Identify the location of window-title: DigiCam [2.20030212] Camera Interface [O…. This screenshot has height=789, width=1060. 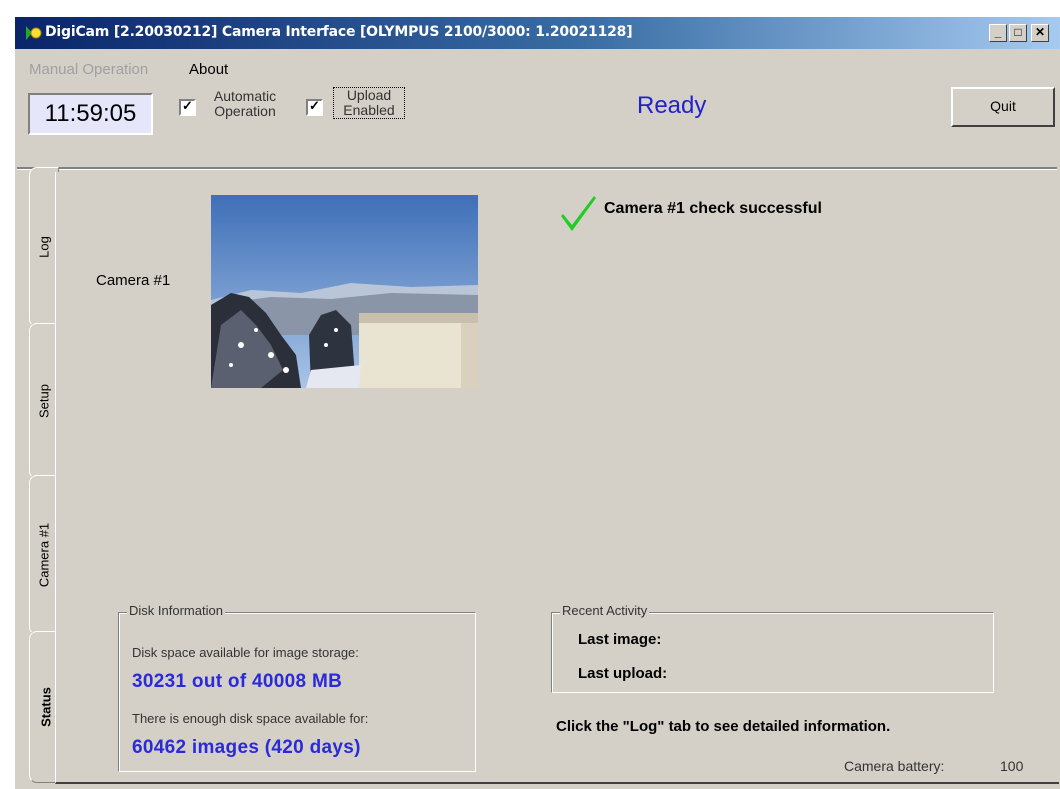
(339, 32).